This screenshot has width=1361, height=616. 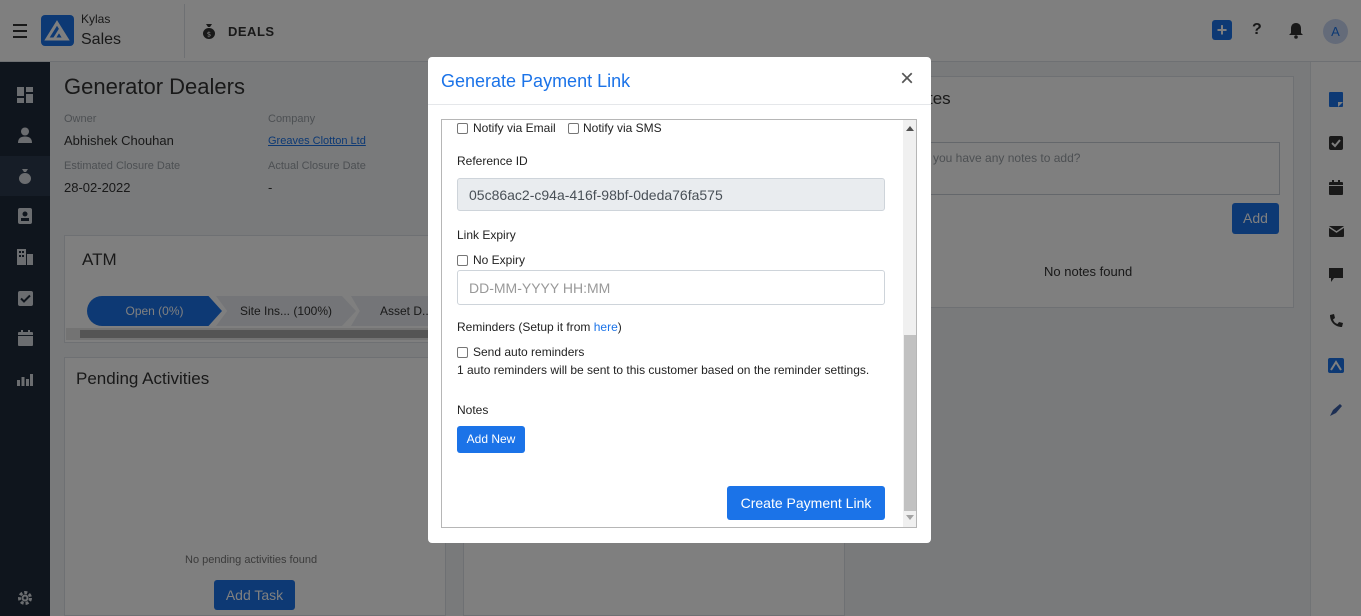 I want to click on link-expiry-label: Link Expiry, so click(x=486, y=235).